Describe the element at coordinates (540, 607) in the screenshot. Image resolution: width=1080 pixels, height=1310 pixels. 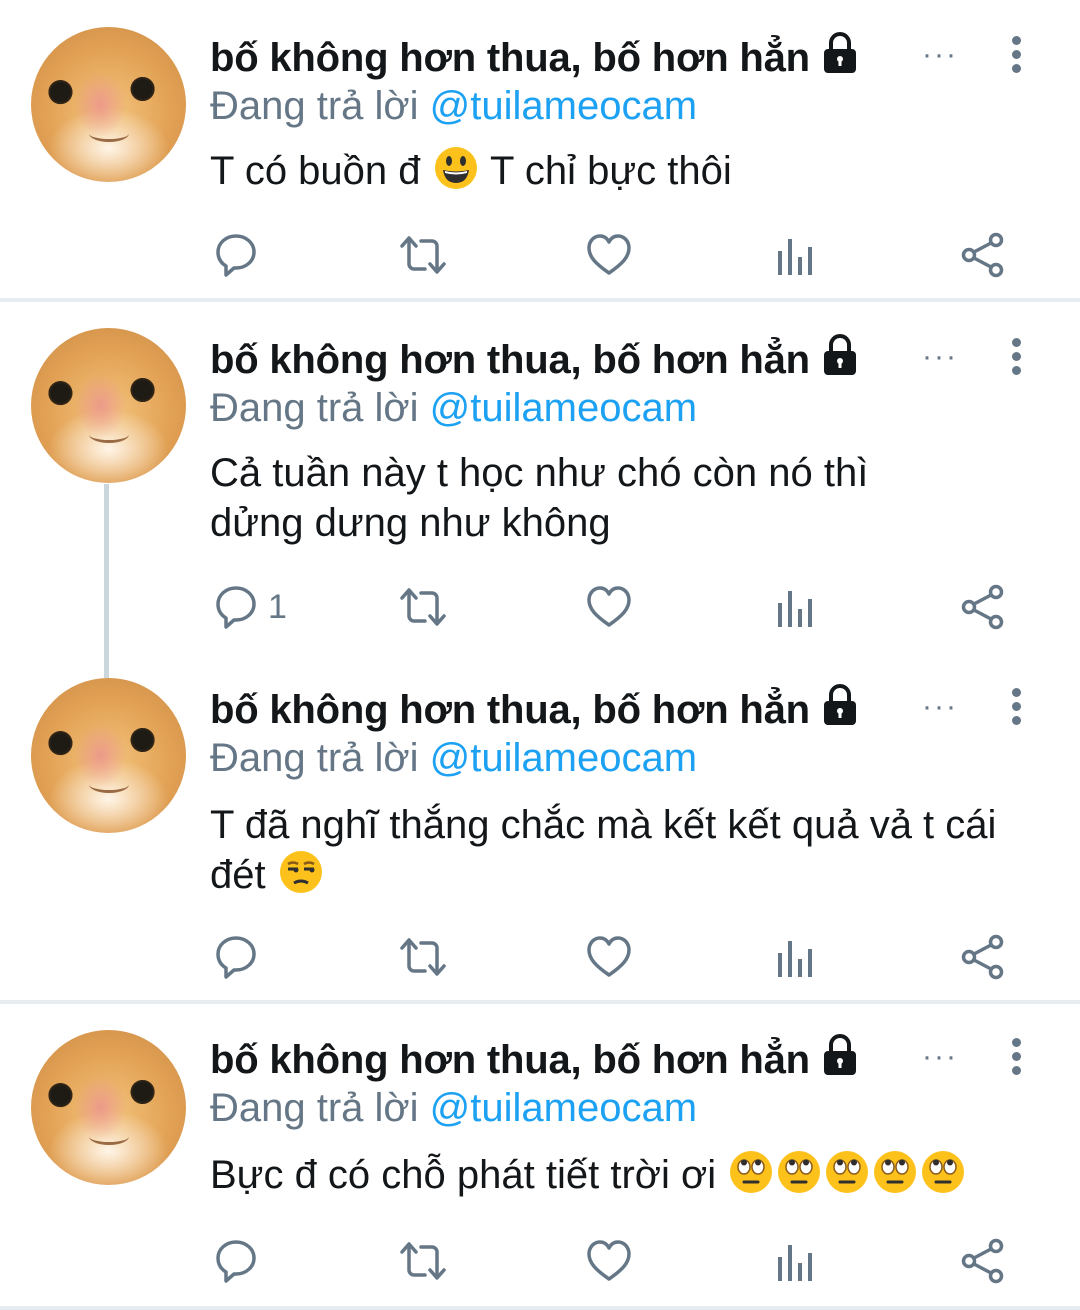
I see `action-bar: 1` at that location.